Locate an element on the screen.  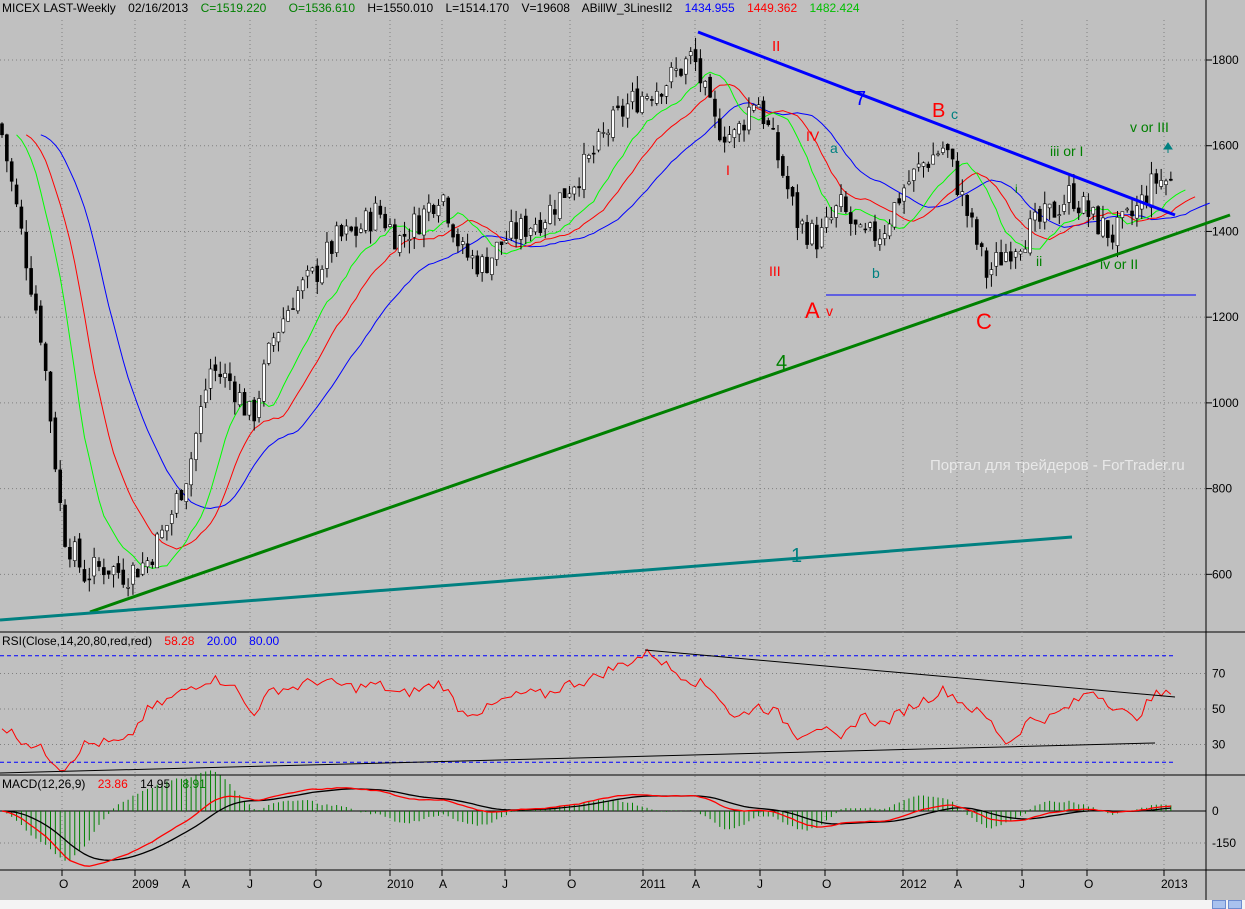
signal-value: 14.95 is located at coordinates (155, 784).